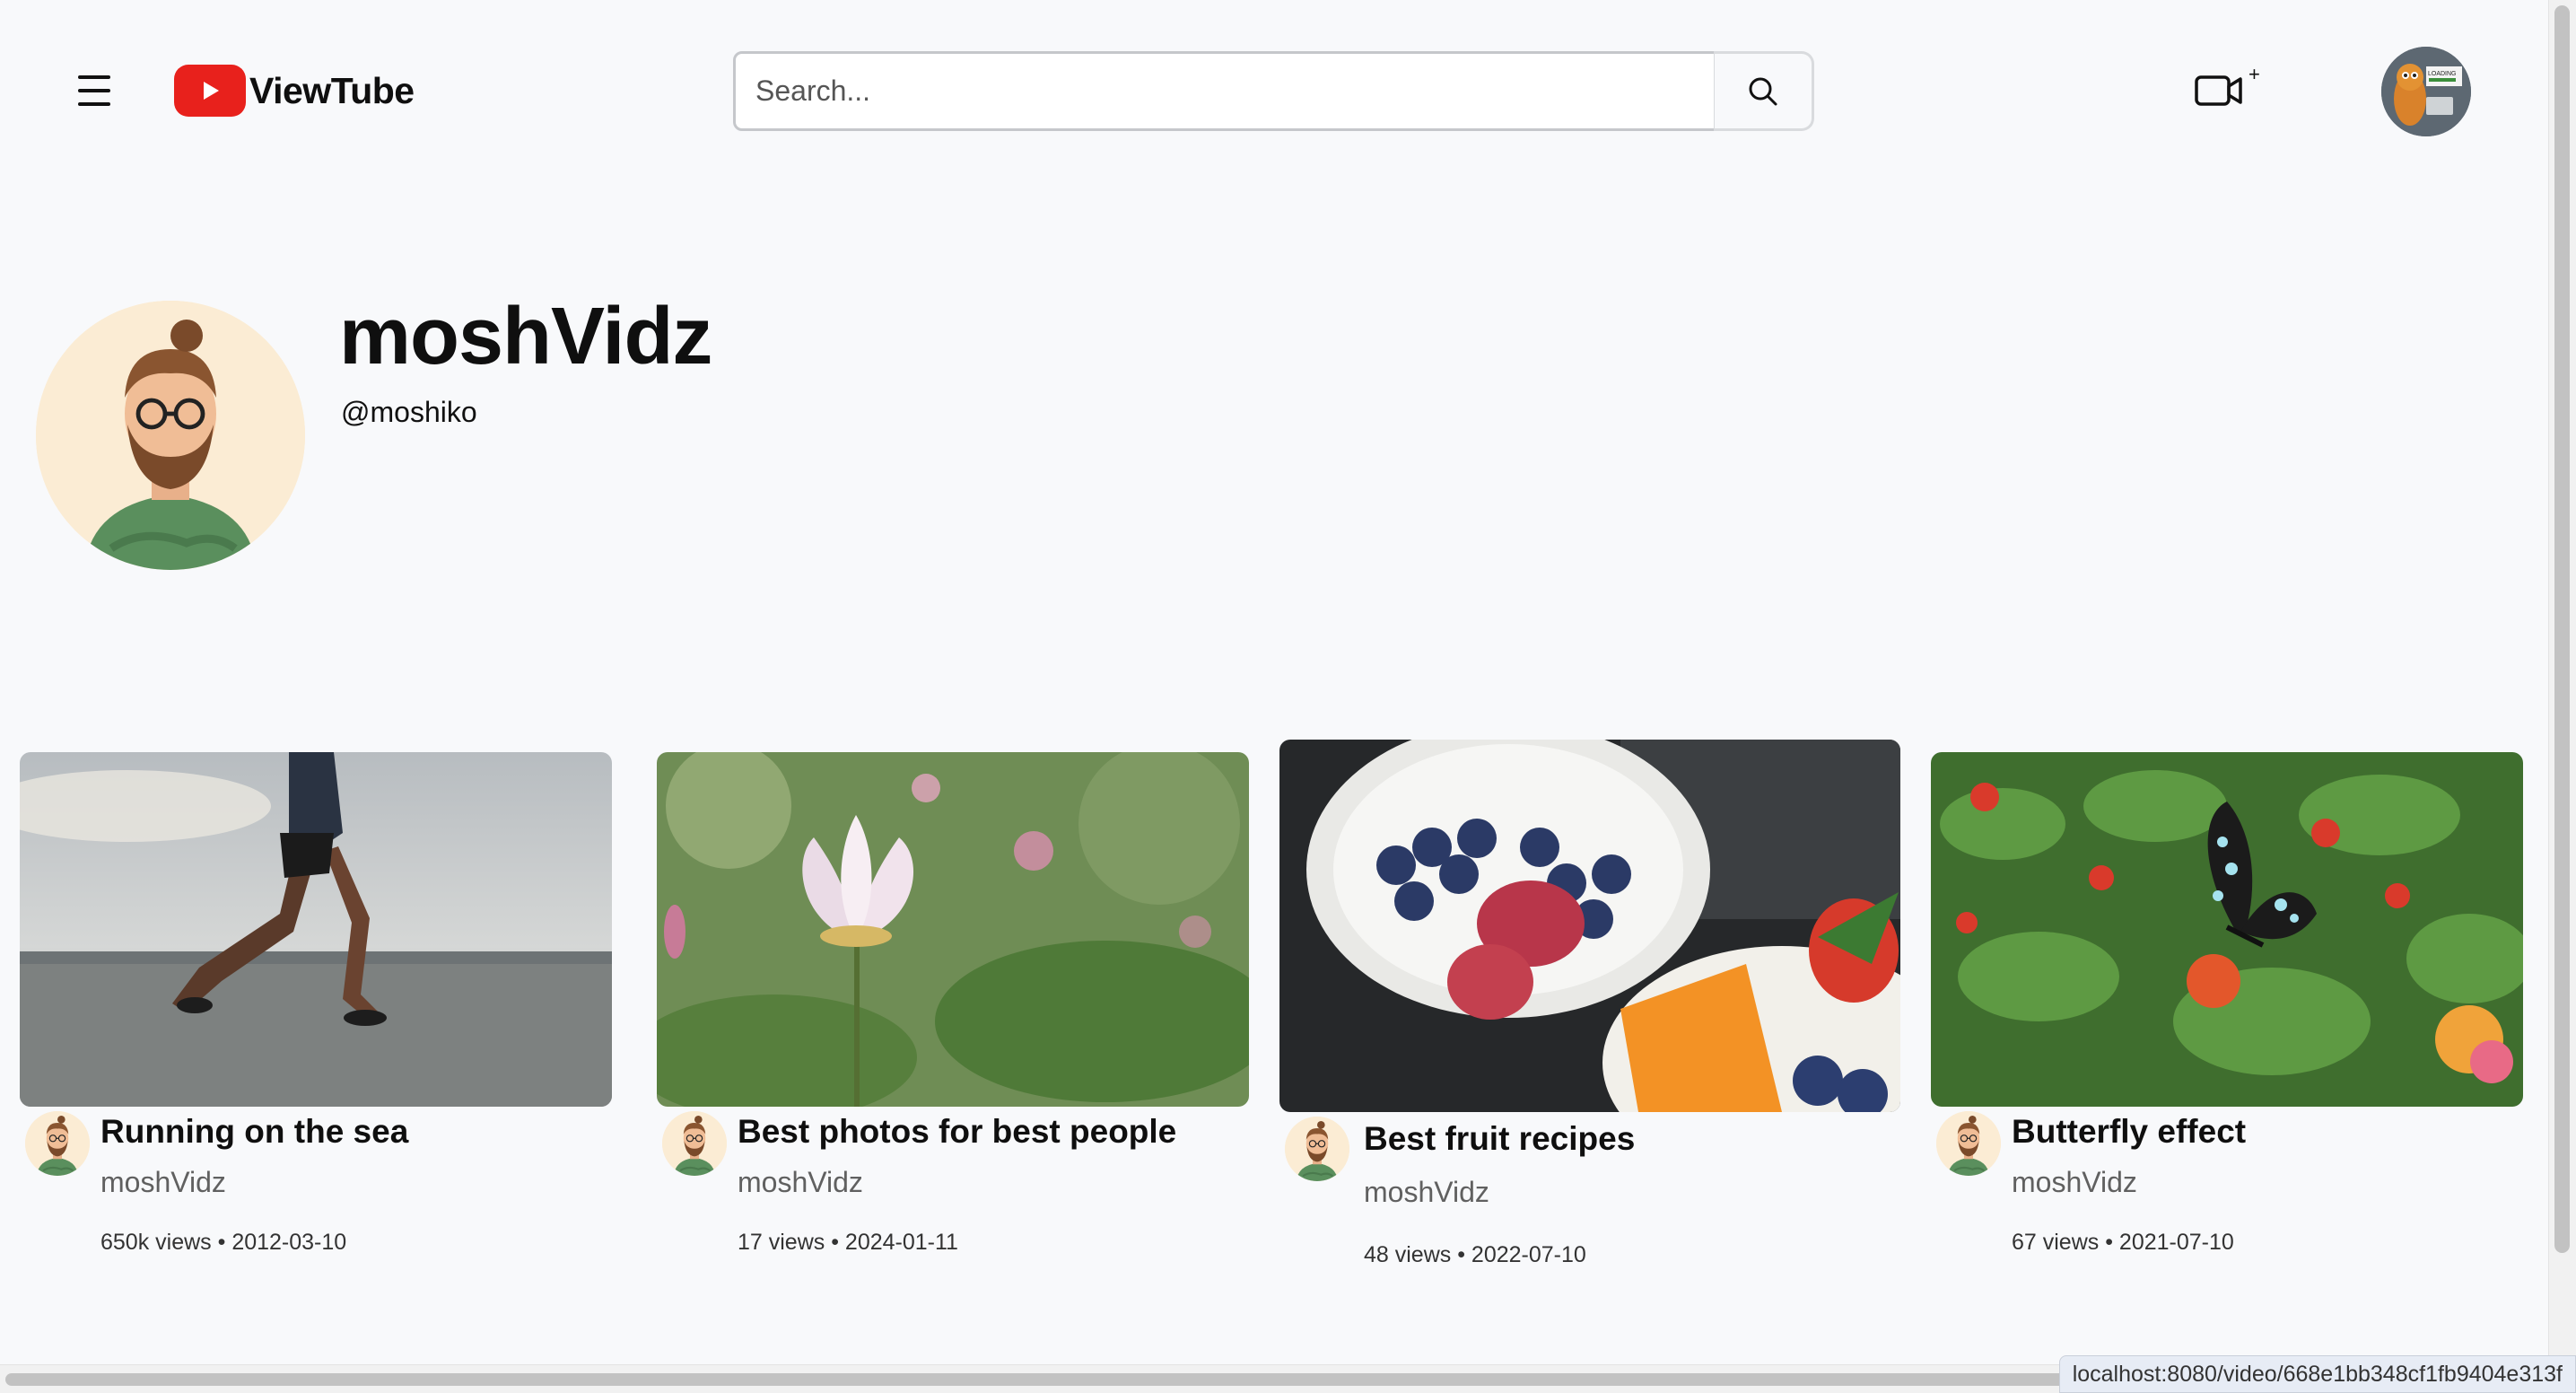 The width and height of the screenshot is (2576, 1393). I want to click on video-meta: 67 views • 2021-07-10, so click(2123, 1243).